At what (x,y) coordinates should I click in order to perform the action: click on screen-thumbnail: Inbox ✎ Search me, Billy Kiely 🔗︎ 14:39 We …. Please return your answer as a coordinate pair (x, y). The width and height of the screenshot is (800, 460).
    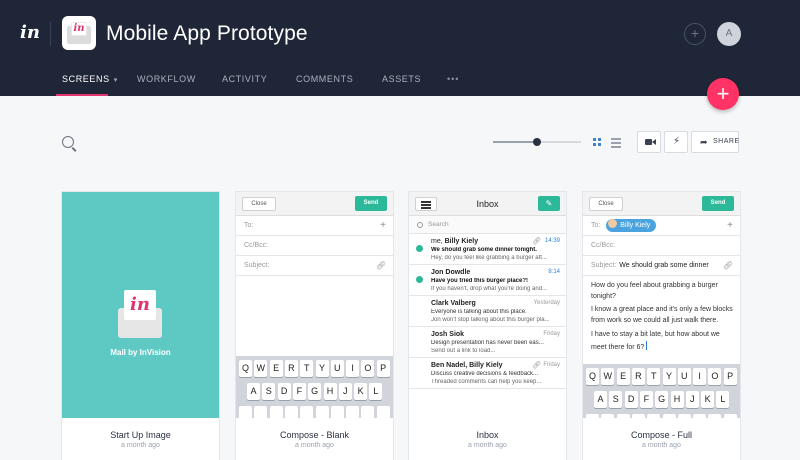
    Looking at the image, I should click on (487, 305).